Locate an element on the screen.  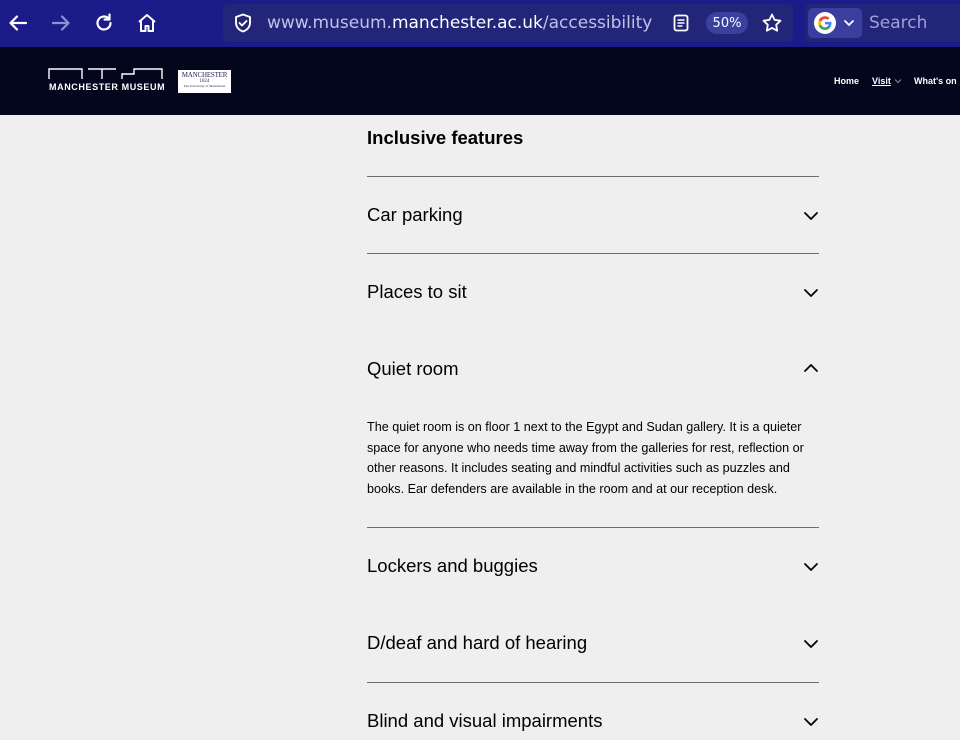
museum-logo-mark is located at coordinates (105, 74).